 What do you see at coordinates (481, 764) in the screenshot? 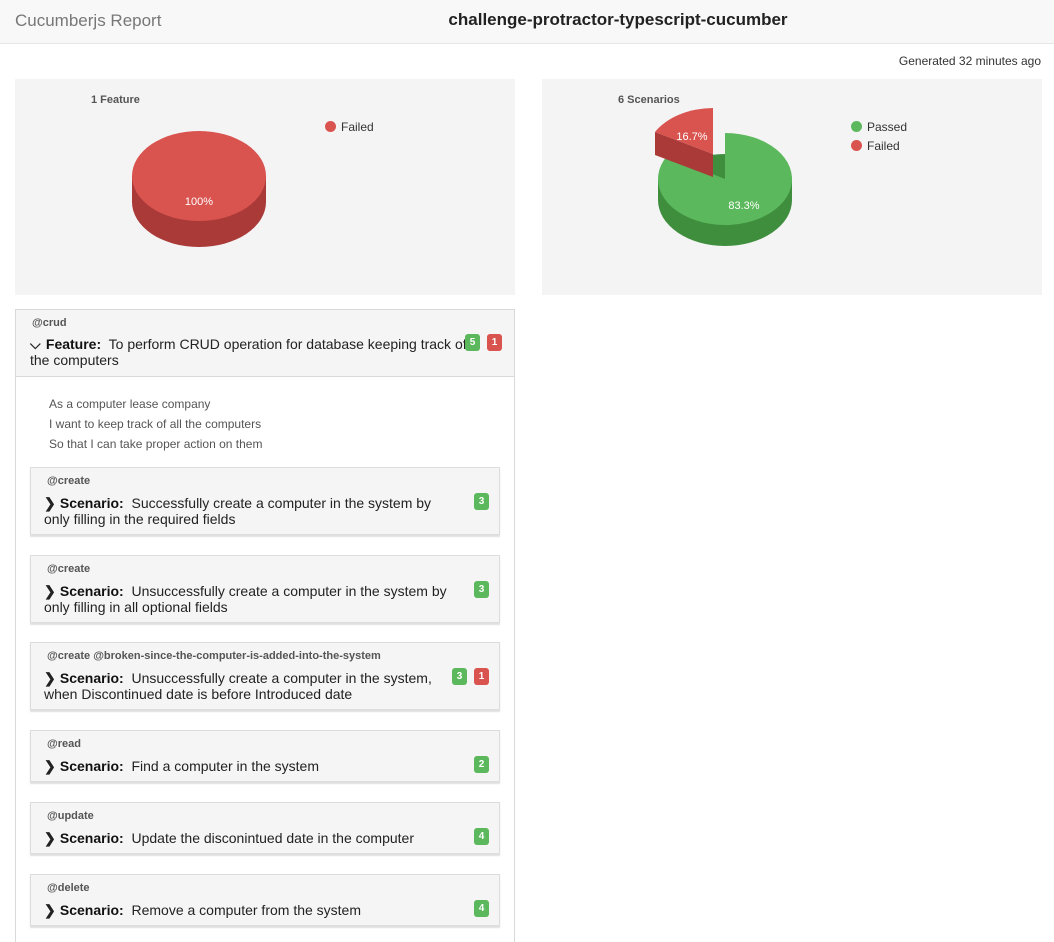
I see `scenario-passed-badge: 2` at bounding box center [481, 764].